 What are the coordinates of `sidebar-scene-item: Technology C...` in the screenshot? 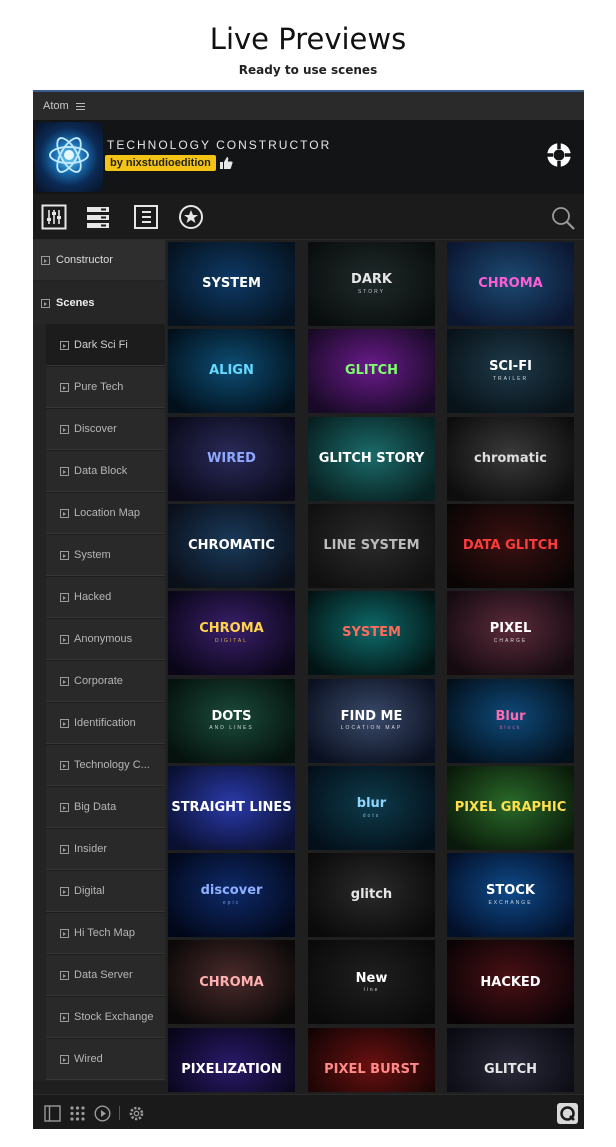 It's located at (105, 765).